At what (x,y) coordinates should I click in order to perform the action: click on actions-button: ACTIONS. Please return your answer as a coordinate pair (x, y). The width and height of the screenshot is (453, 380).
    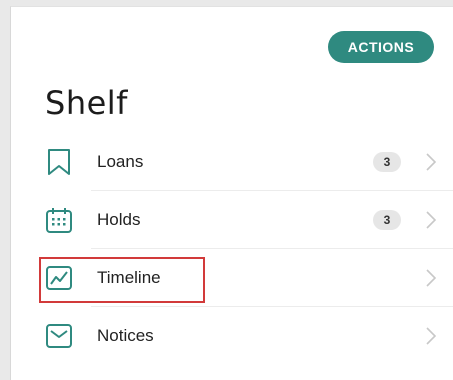
    Looking at the image, I should click on (381, 47).